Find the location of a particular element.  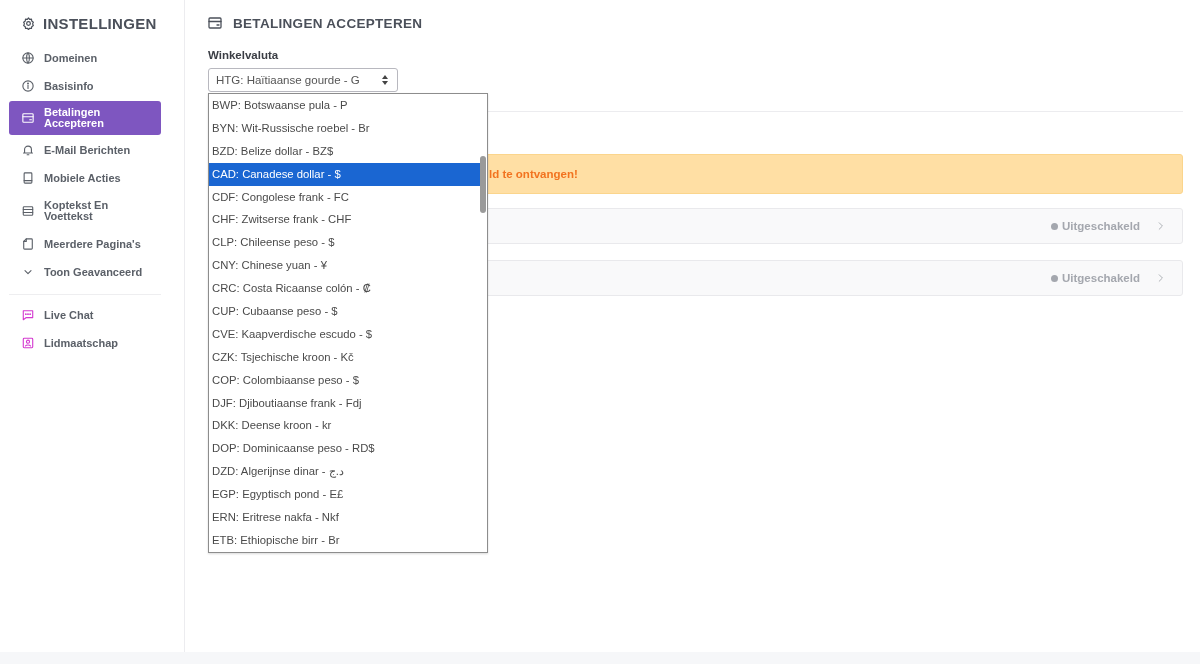

updown-arrows-icon is located at coordinates (385, 80).